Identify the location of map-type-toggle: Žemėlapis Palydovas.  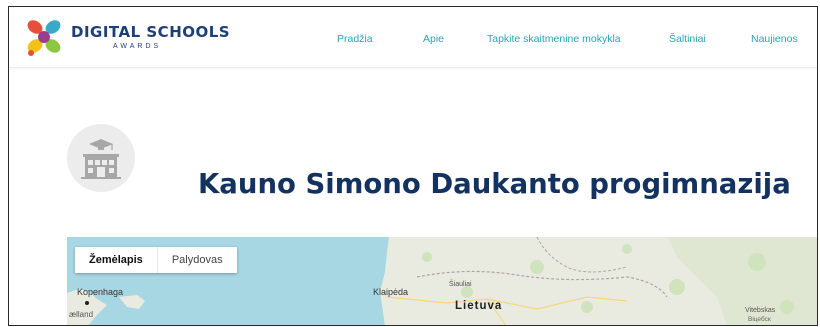
(156, 260).